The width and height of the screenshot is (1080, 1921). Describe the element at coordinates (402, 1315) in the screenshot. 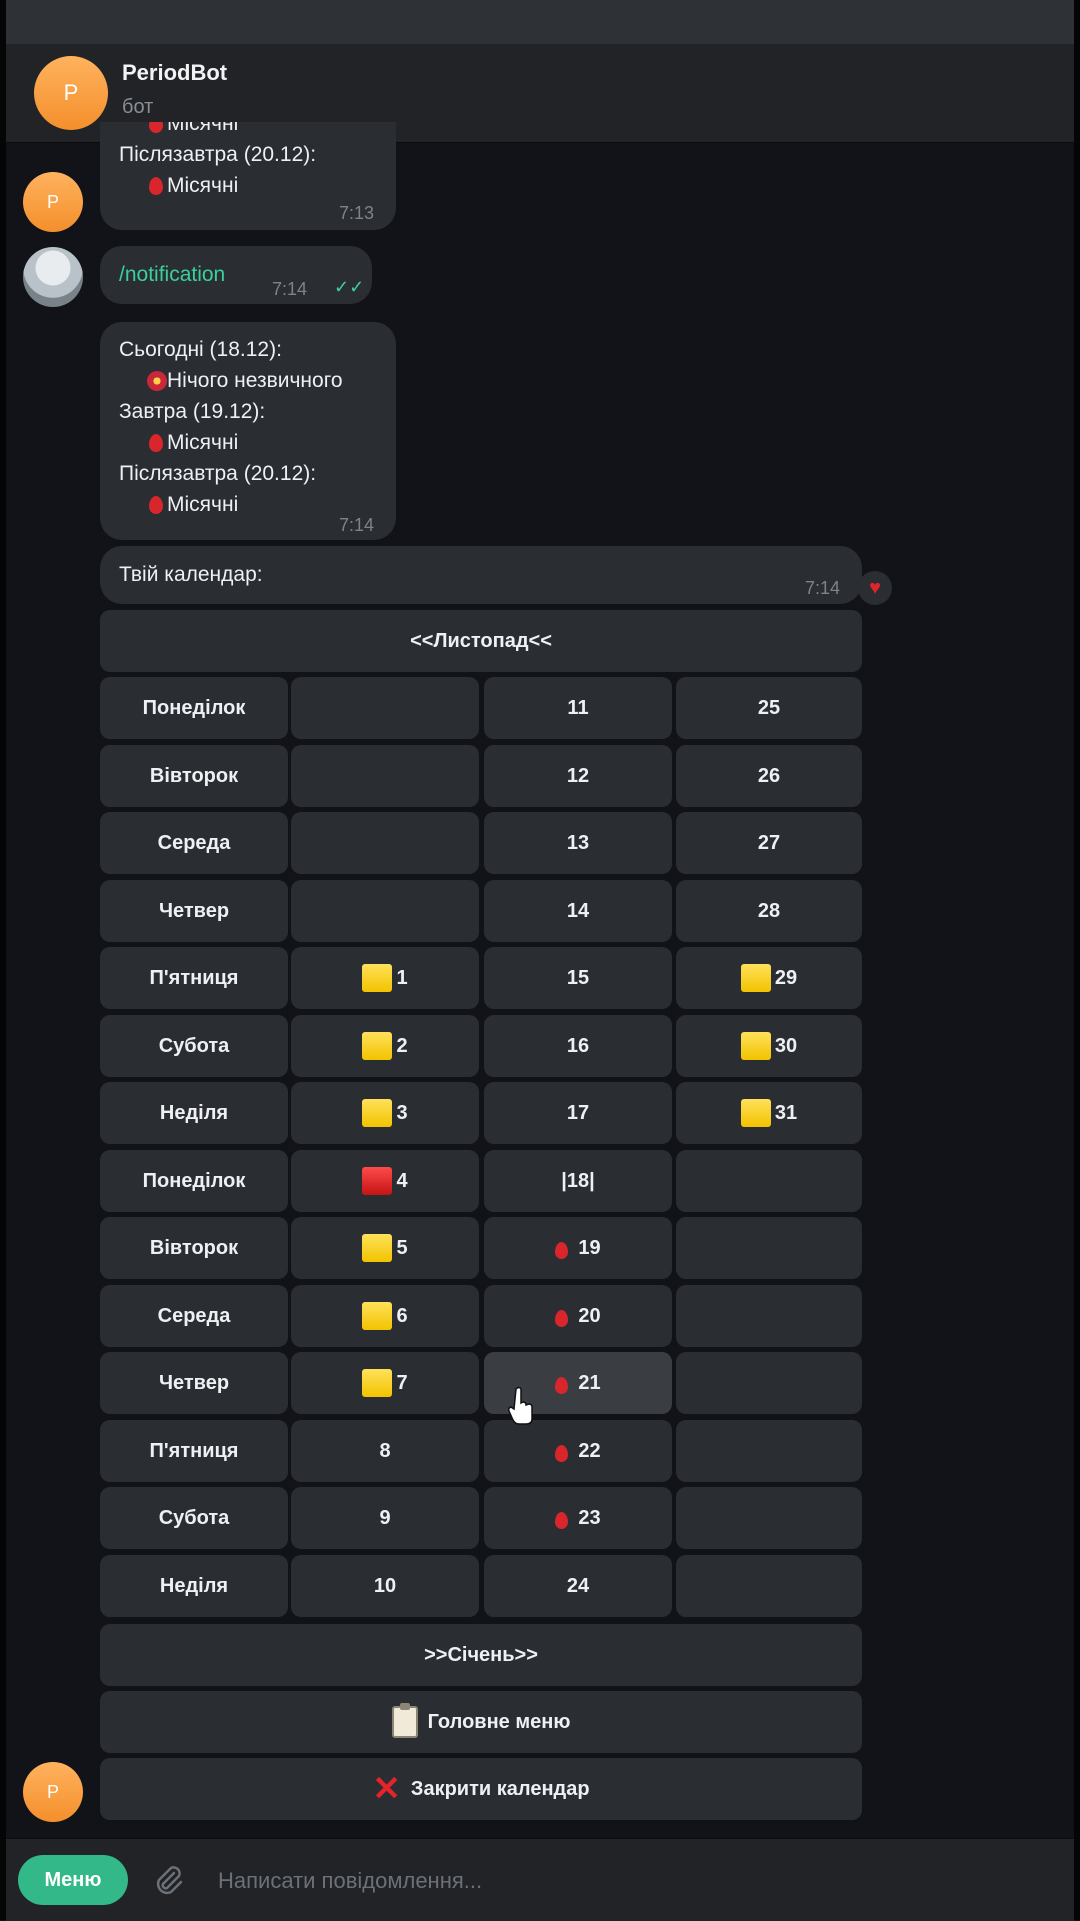

I see `calendar-day-label: 6` at that location.